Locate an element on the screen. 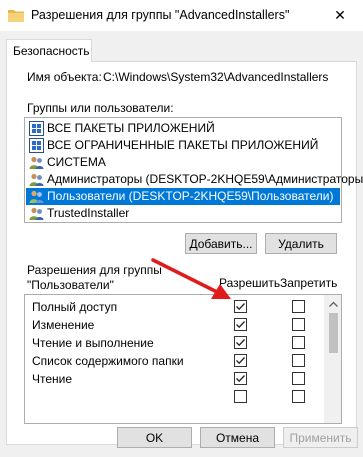  scroll-up-button is located at coordinates (333, 303).